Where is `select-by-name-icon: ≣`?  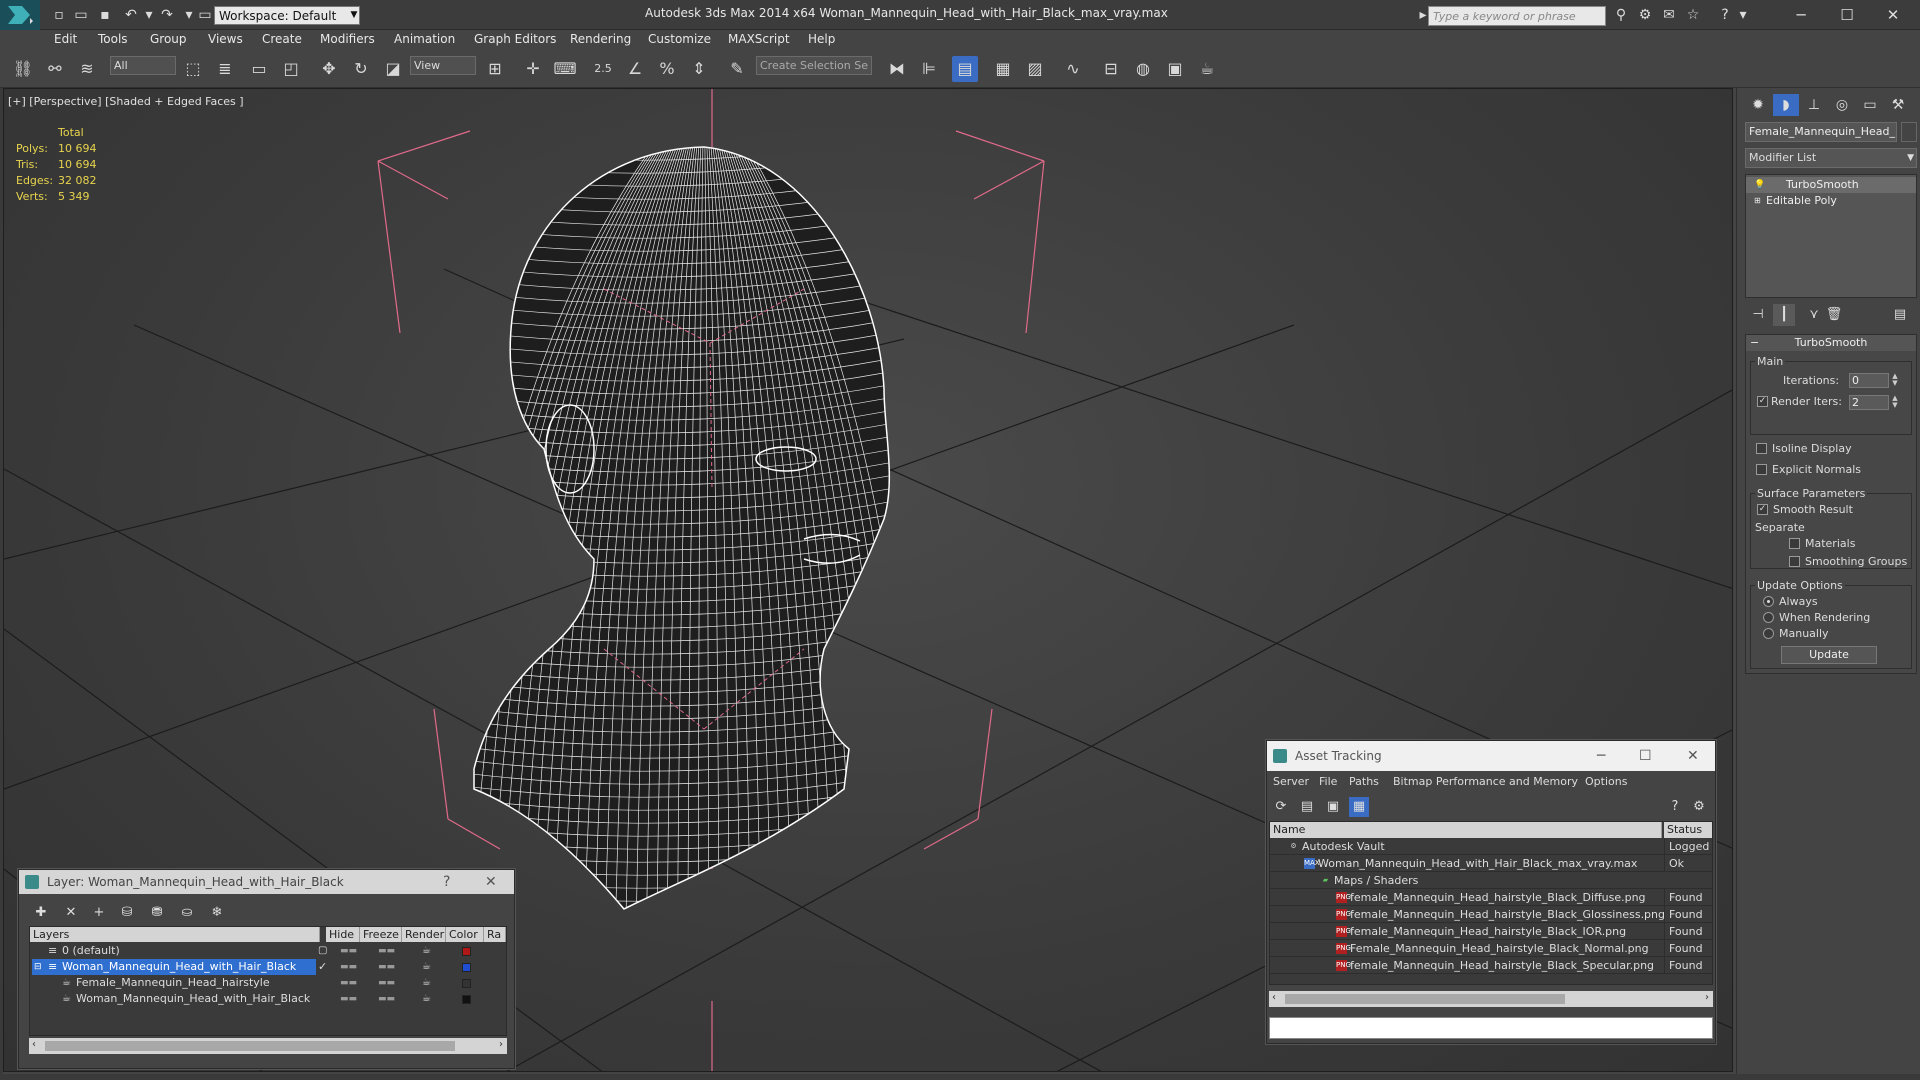 select-by-name-icon: ≣ is located at coordinates (225, 69).